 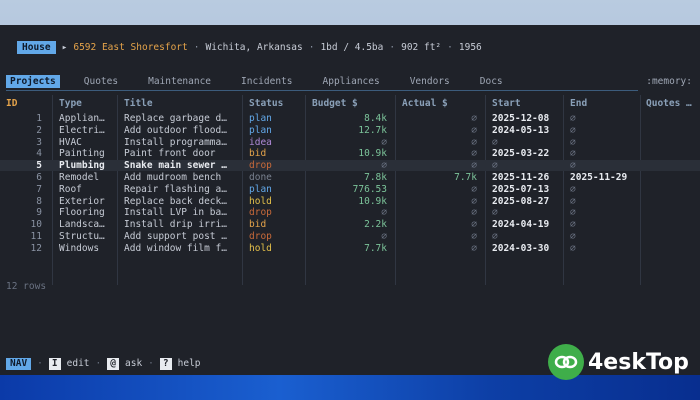 I want to click on cell-status: drop, so click(x=260, y=166).